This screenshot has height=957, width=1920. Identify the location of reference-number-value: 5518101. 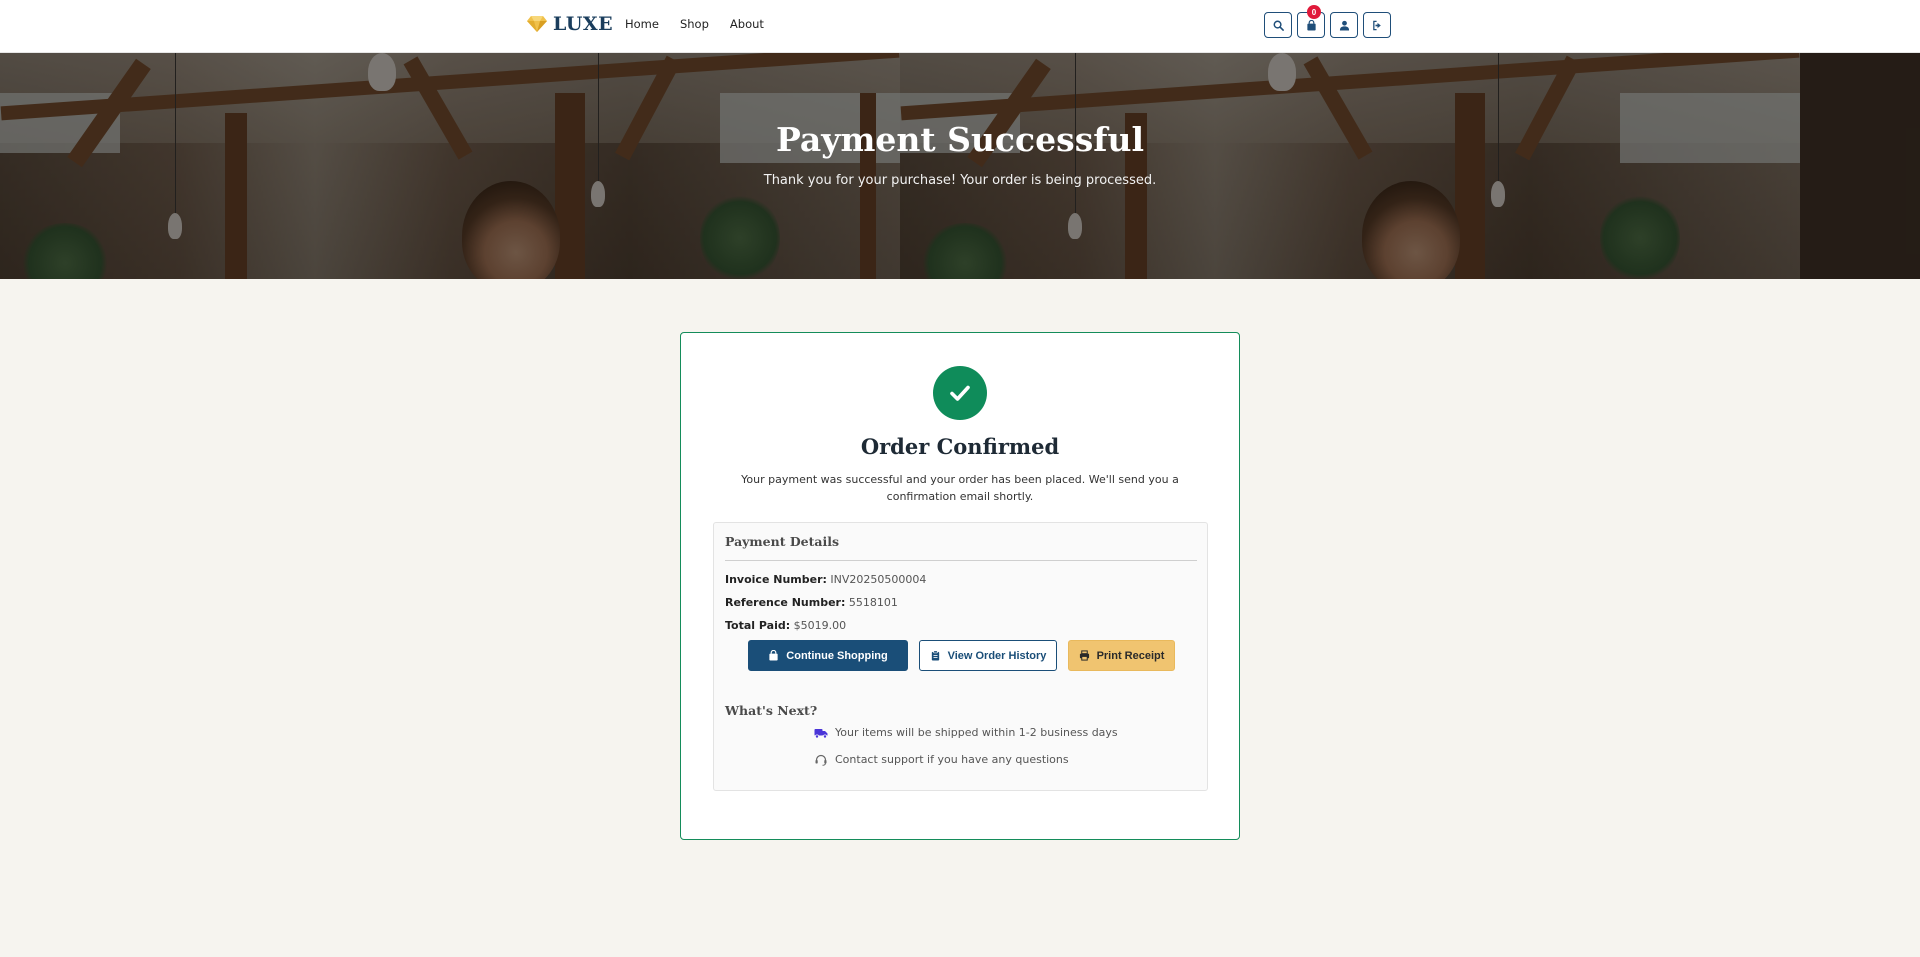
(873, 602).